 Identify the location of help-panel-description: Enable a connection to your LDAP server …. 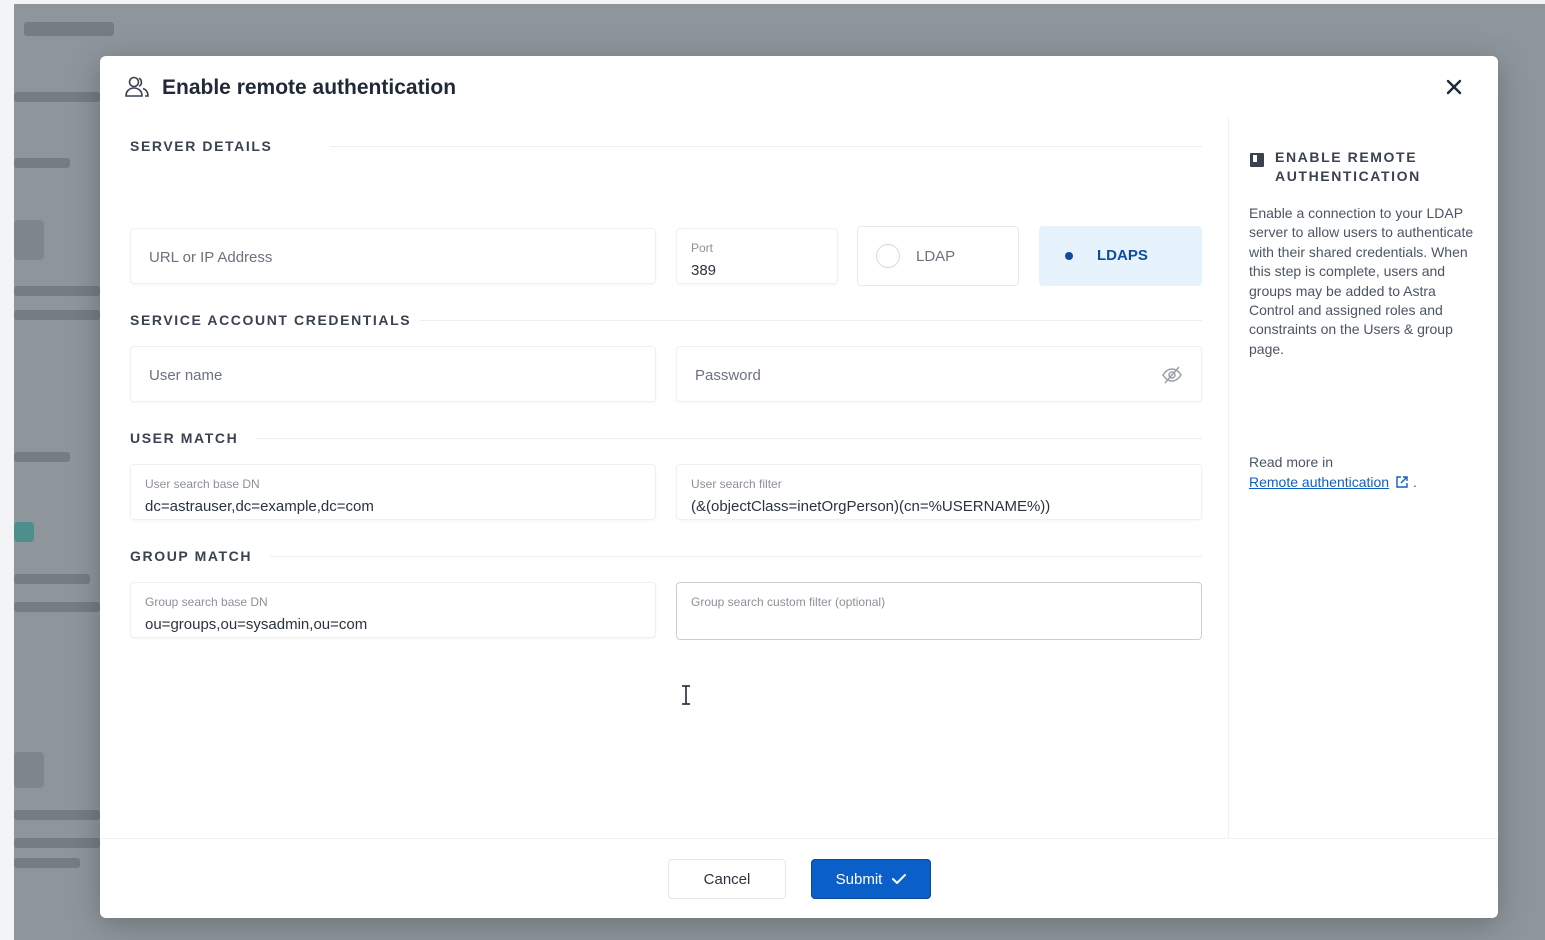
(1361, 281).